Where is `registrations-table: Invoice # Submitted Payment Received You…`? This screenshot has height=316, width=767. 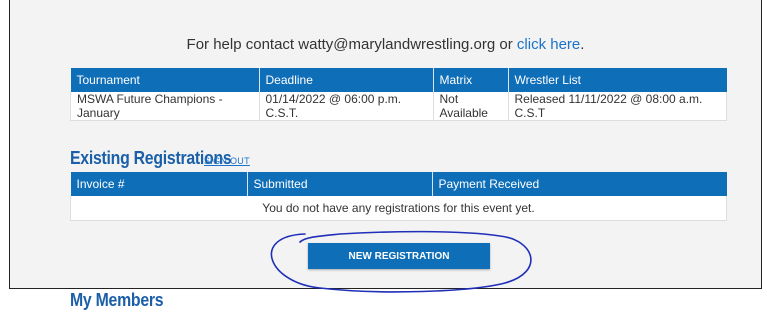
registrations-table: Invoice # Submitted Payment Received You… is located at coordinates (398, 196).